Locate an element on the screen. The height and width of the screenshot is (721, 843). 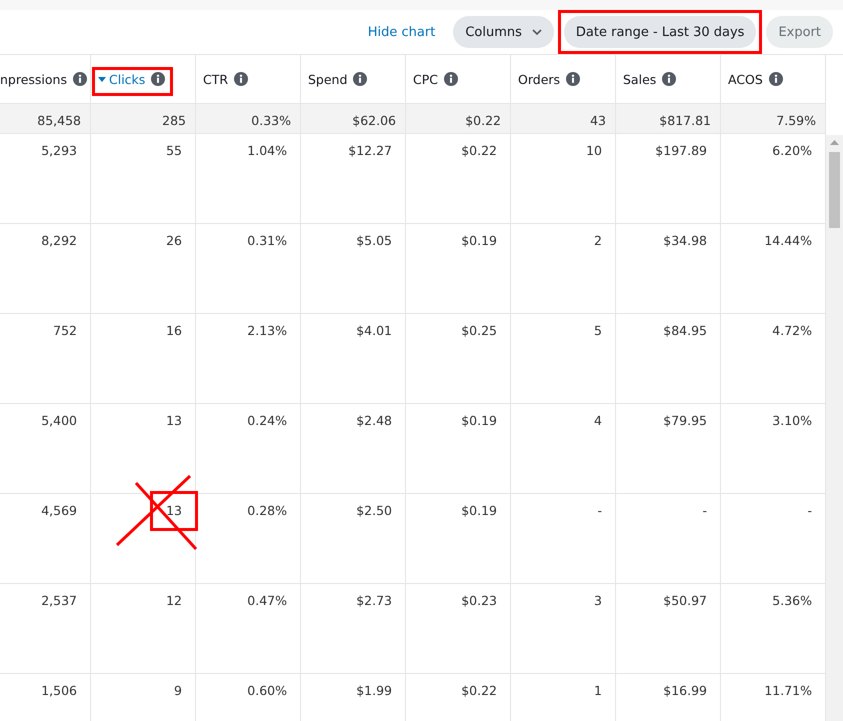
table-cell: 1 is located at coordinates (598, 690).